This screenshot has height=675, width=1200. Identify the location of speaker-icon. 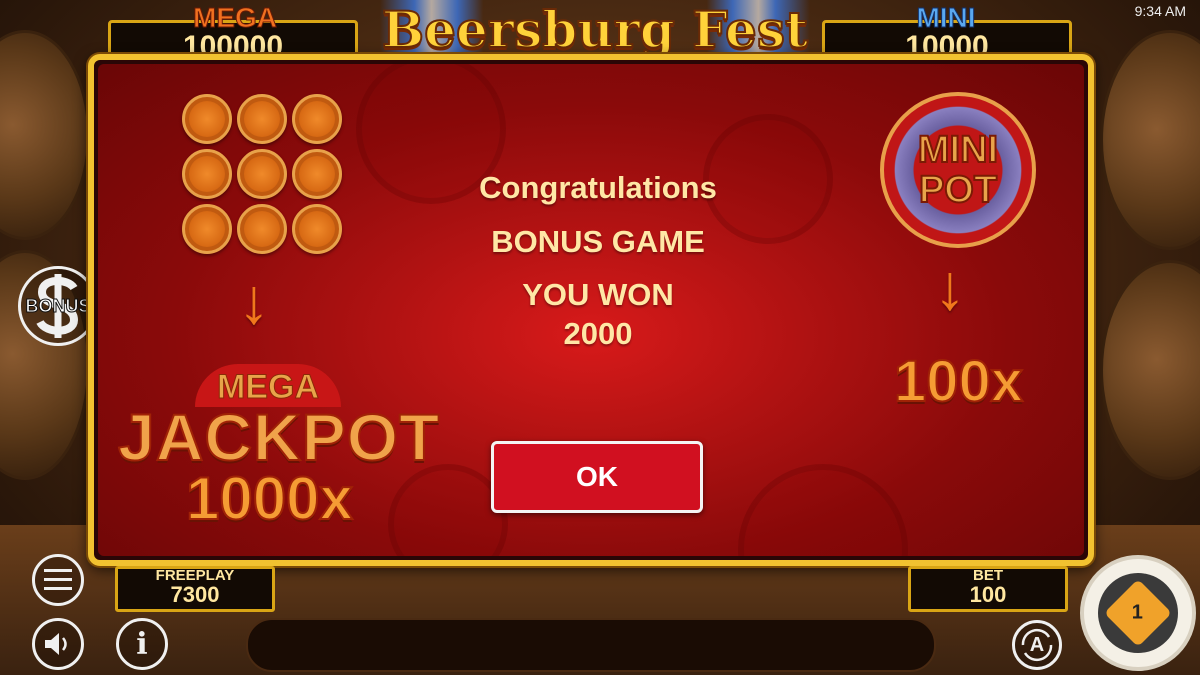
(56, 644).